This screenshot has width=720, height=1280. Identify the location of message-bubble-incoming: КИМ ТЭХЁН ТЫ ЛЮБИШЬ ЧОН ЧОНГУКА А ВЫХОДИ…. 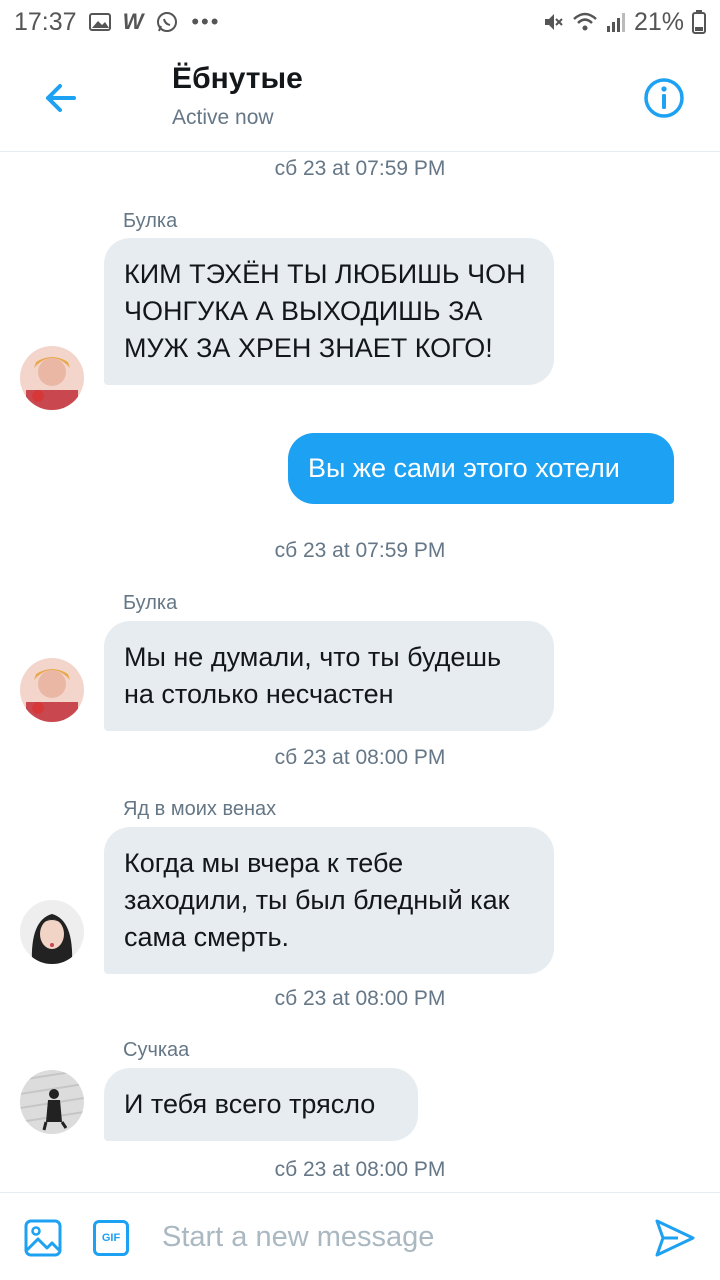
(329, 311).